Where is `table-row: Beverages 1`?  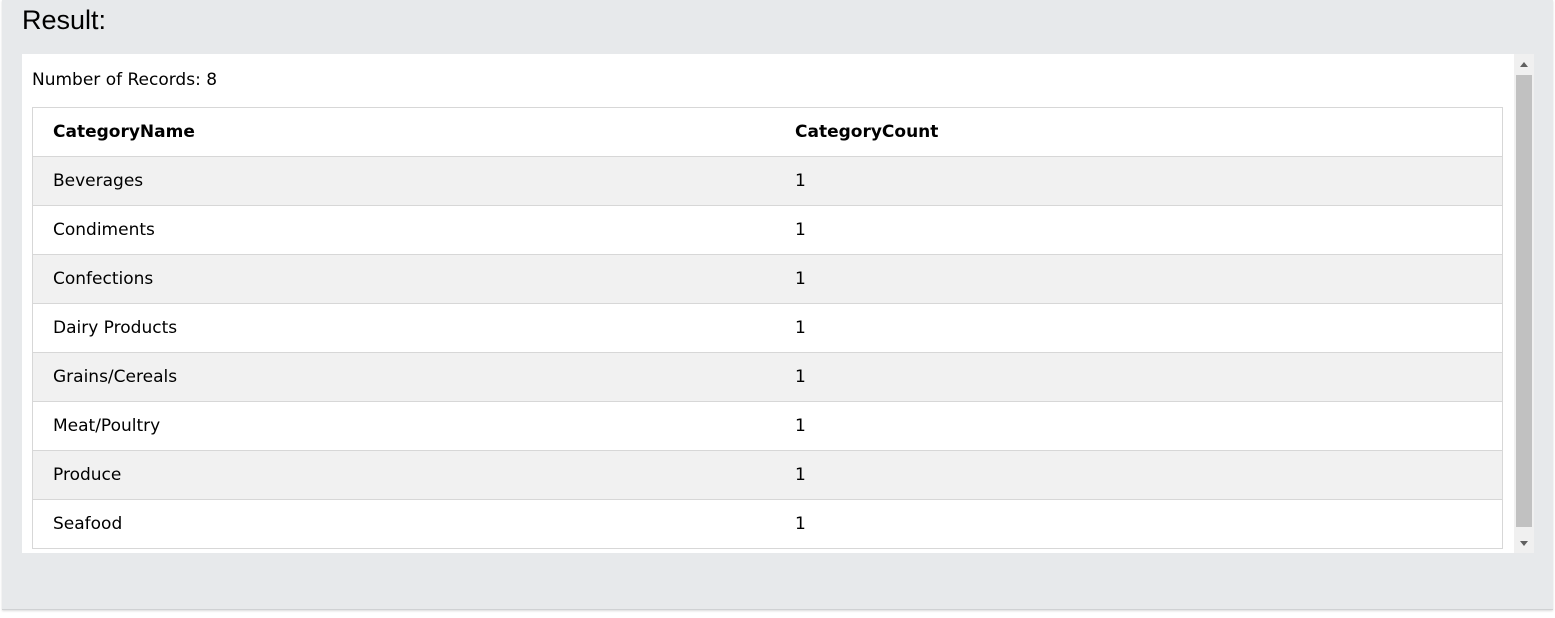
table-row: Beverages 1 is located at coordinates (767, 181).